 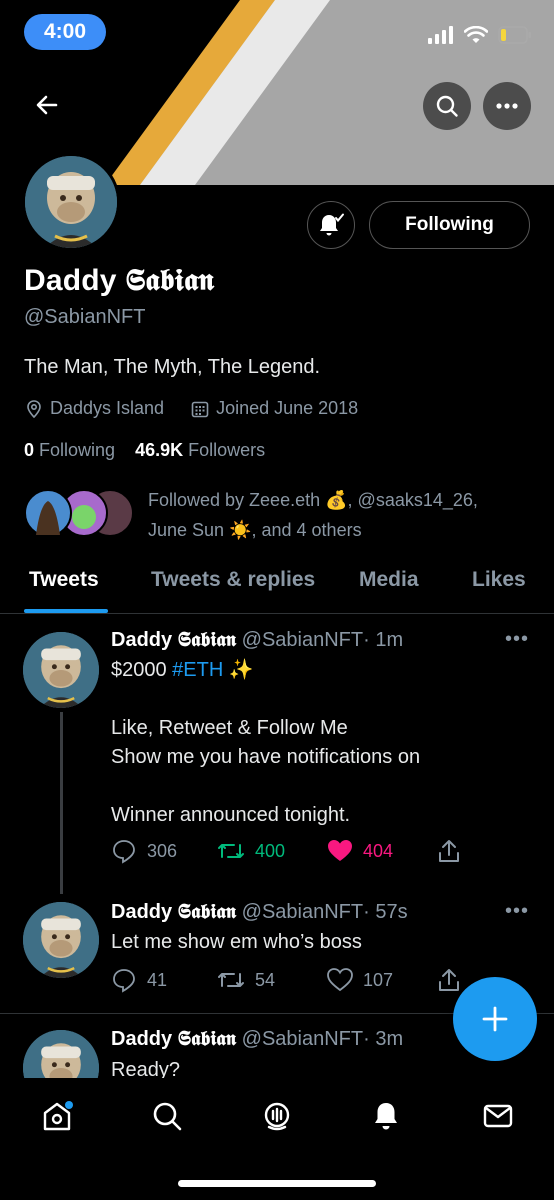 I want to click on home-icon, so click(x=58, y=1116).